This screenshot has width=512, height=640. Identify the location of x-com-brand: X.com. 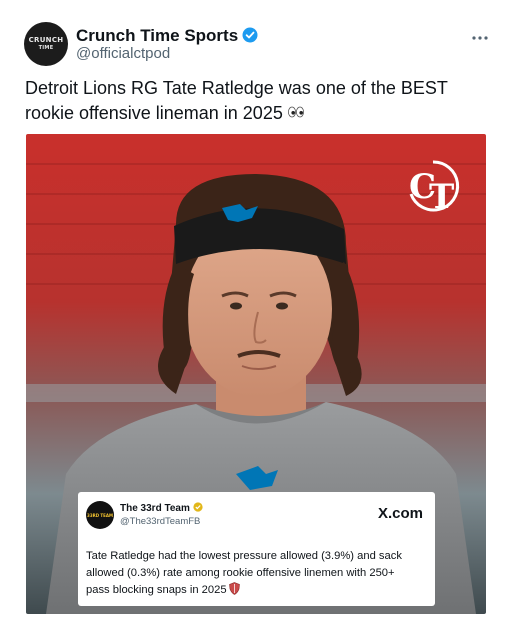
(400, 513).